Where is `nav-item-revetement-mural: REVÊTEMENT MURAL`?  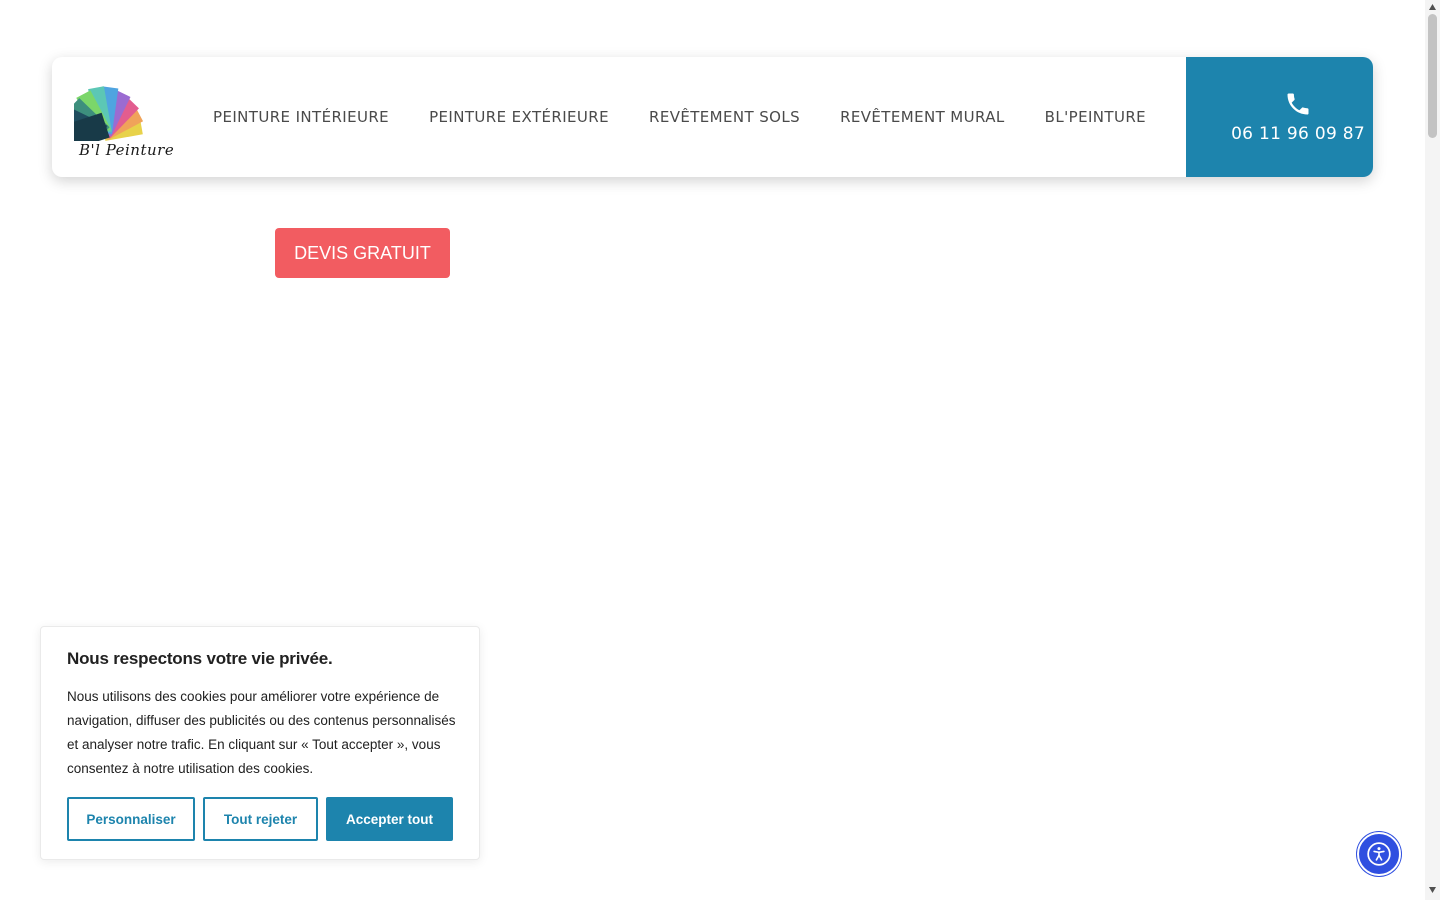
nav-item-revetement-mural: REVÊTEMENT MURAL is located at coordinates (922, 117).